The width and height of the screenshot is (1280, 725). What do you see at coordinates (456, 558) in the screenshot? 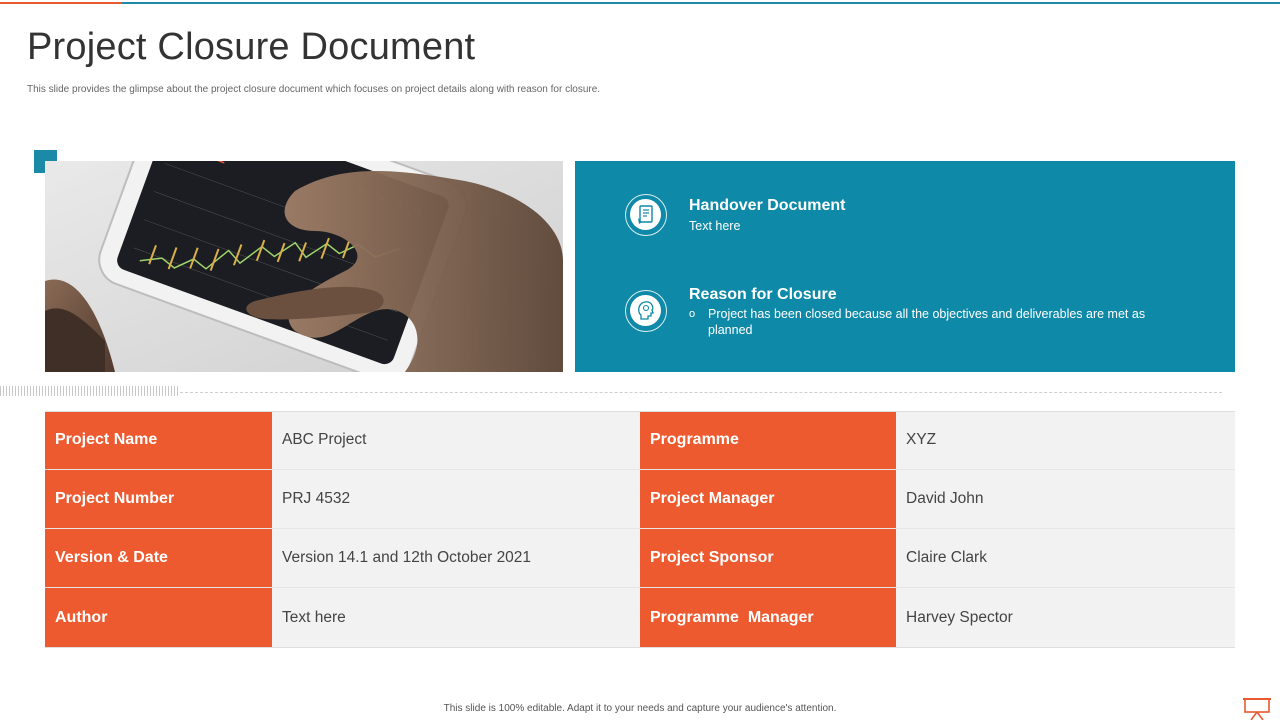
I see `value-version-date: Version 14.1 and 12th October 2021` at bounding box center [456, 558].